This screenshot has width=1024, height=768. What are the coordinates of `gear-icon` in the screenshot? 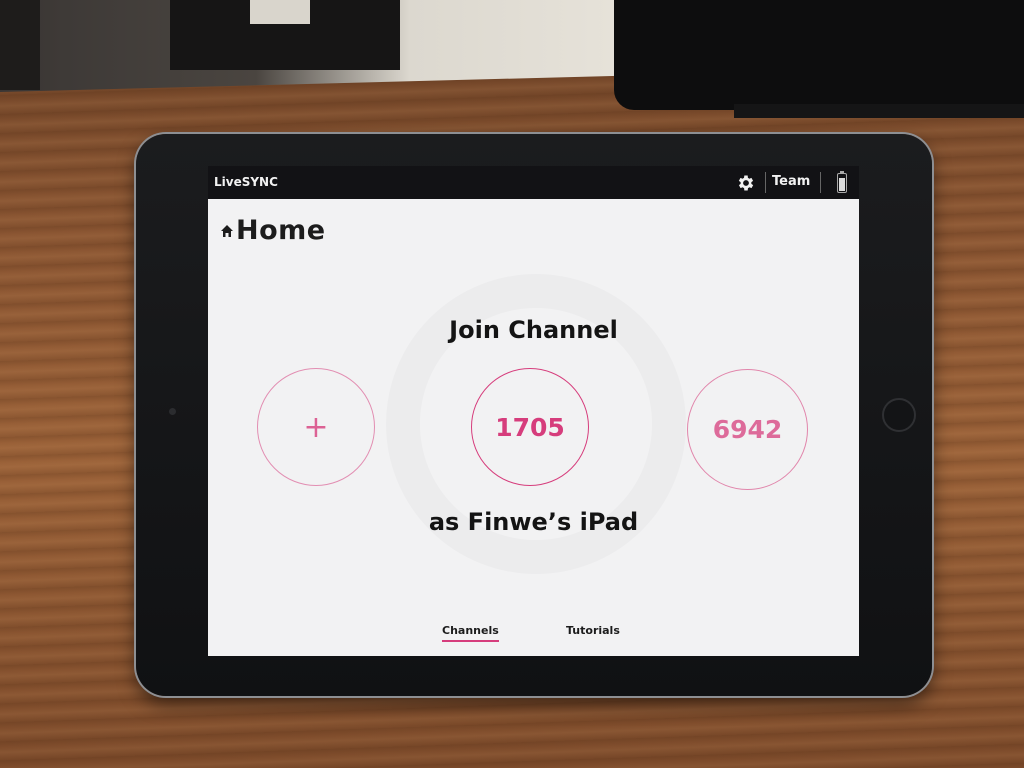 It's located at (746, 183).